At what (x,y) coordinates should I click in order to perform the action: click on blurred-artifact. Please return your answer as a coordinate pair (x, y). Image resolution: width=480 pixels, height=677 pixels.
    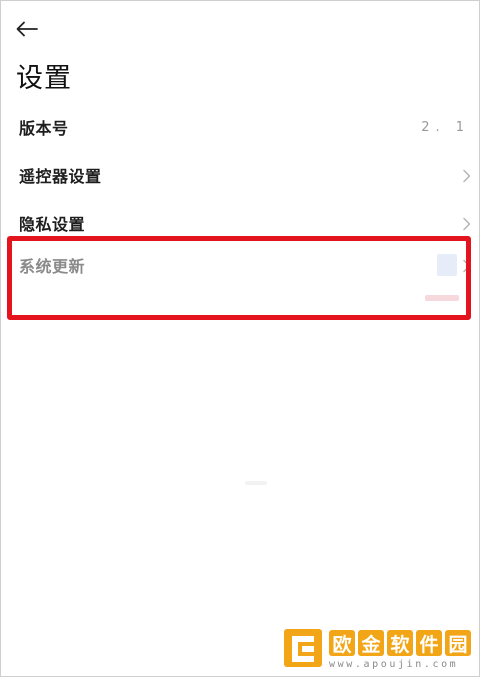
    Looking at the image, I should click on (256, 483).